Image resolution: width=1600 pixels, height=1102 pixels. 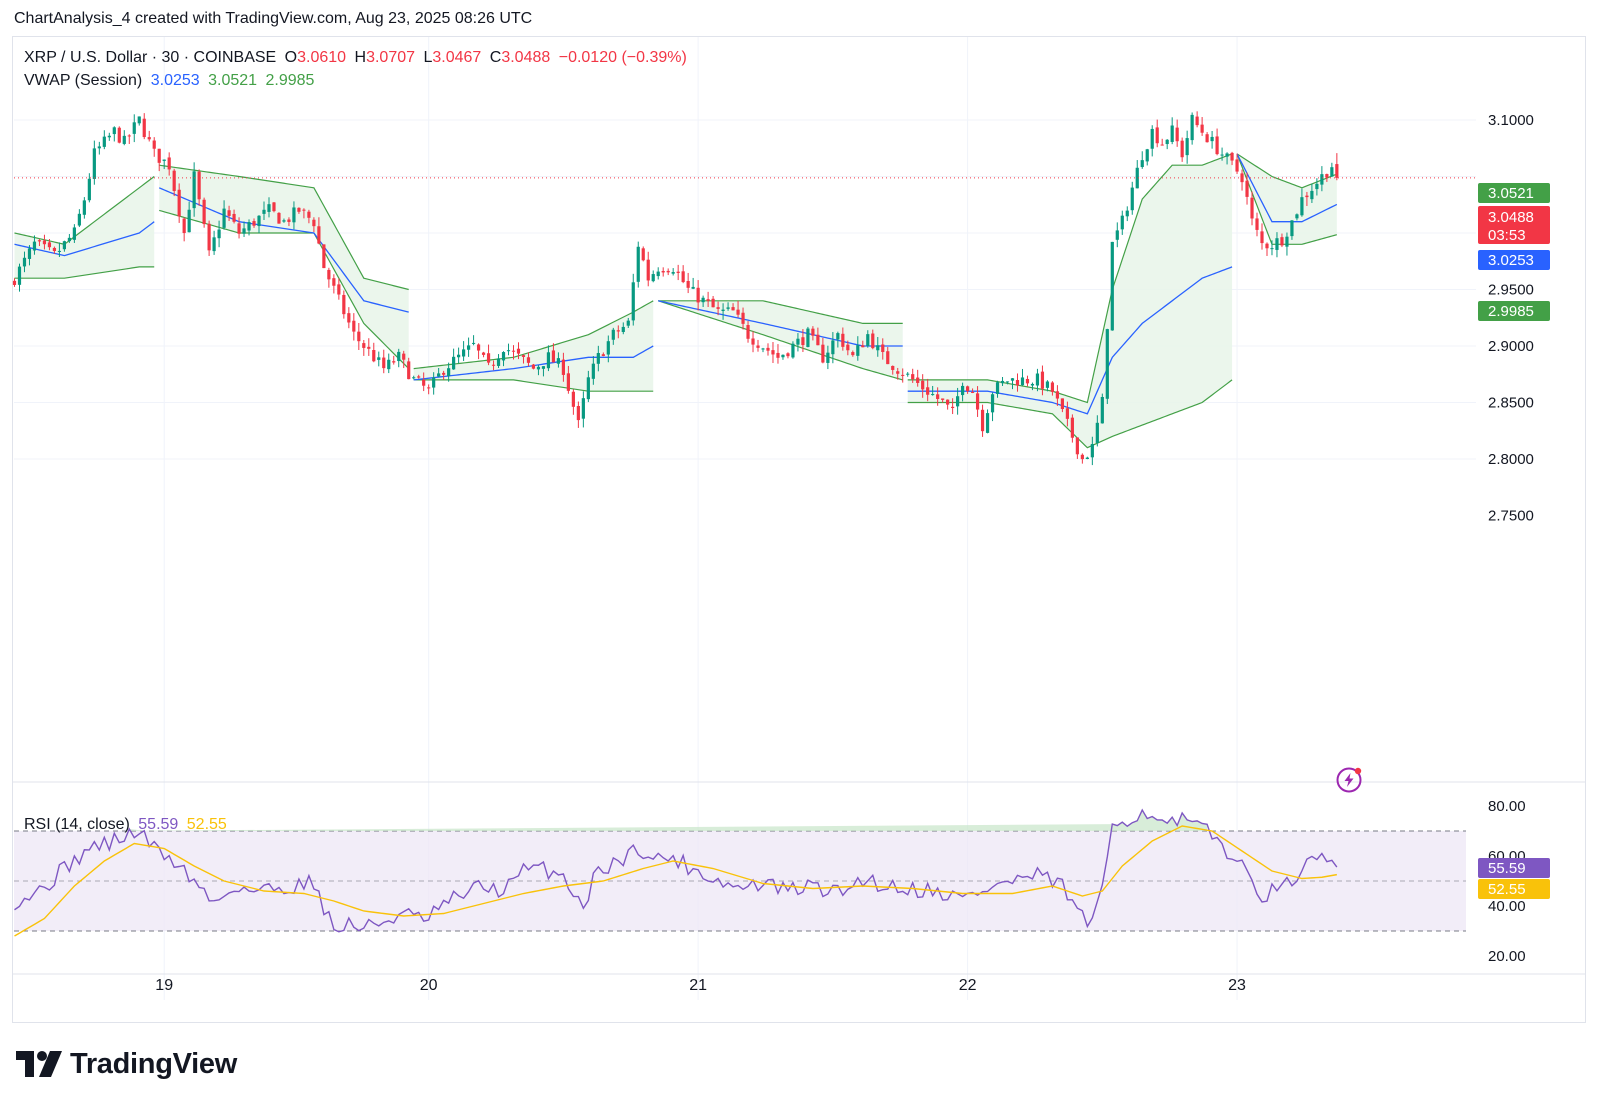 What do you see at coordinates (1511, 260) in the screenshot?
I see `vwap-mid-tag-text: 3.0253` at bounding box center [1511, 260].